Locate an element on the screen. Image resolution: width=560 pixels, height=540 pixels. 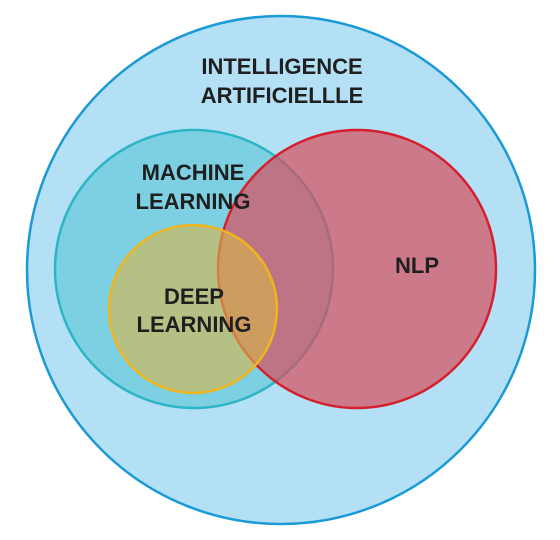
nlp-label: NLP is located at coordinates (417, 265).